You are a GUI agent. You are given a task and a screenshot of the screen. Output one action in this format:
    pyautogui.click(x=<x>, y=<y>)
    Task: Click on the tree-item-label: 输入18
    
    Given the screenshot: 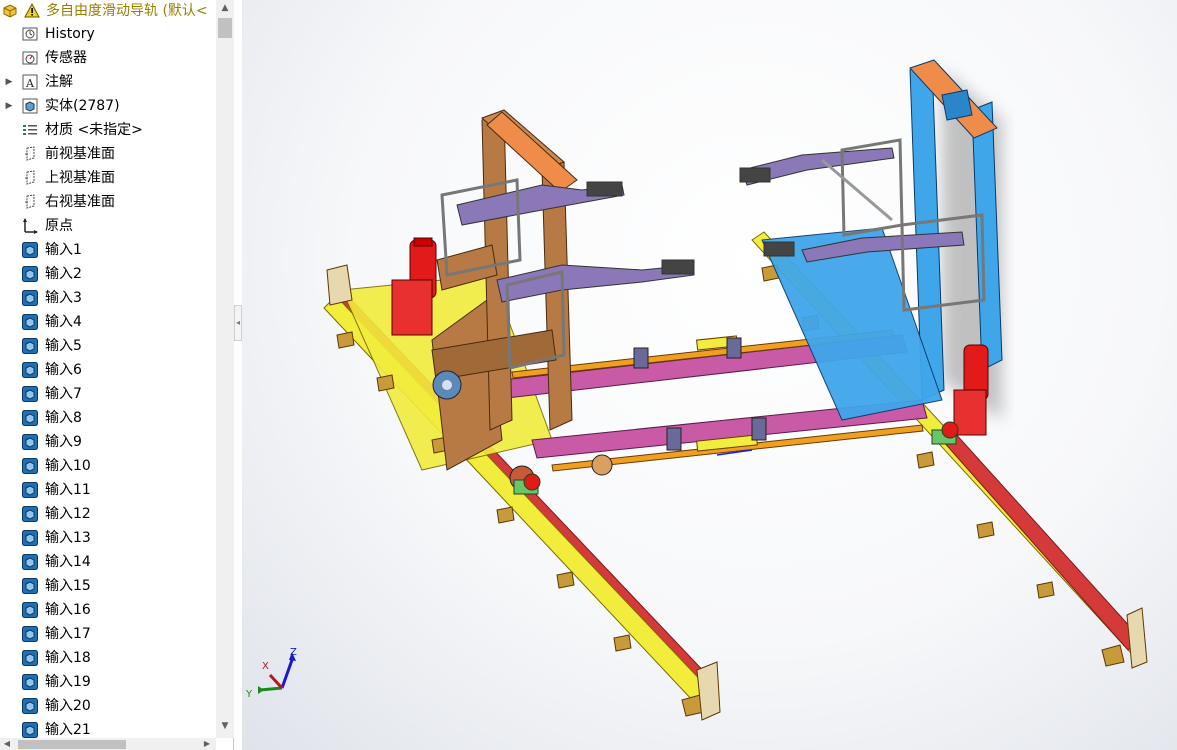 What is the action you would take?
    pyautogui.click(x=68, y=658)
    